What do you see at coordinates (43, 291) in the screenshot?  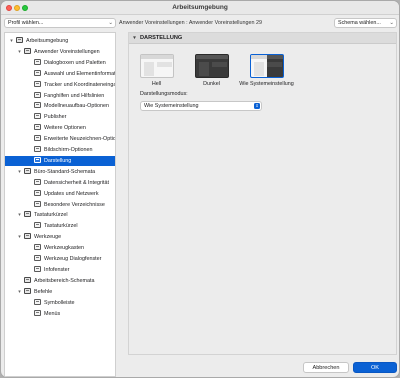 I see `sidebar-item-label: Befehle` at bounding box center [43, 291].